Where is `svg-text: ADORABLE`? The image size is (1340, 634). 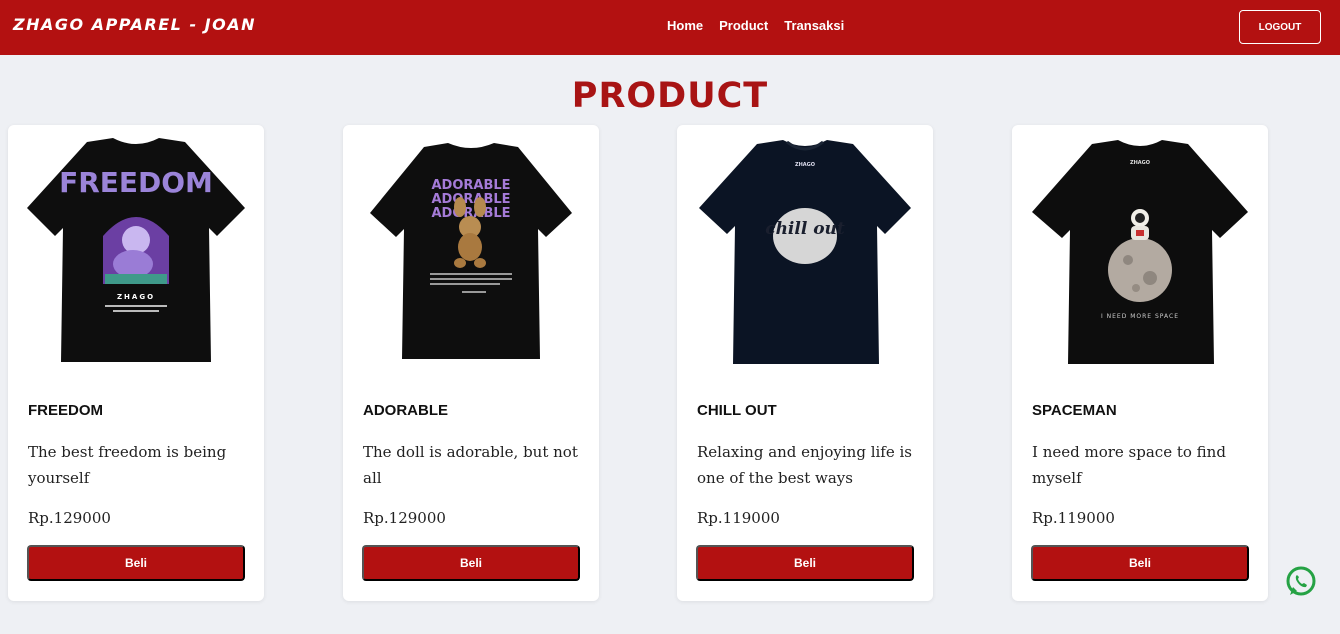 svg-text: ADORABLE is located at coordinates (470, 199).